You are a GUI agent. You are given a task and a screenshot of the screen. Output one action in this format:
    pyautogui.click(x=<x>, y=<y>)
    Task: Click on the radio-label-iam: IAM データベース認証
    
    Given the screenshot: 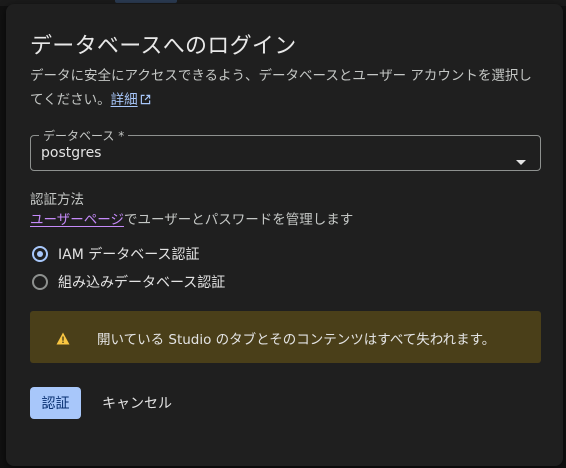 What is the action you would take?
    pyautogui.click(x=129, y=255)
    